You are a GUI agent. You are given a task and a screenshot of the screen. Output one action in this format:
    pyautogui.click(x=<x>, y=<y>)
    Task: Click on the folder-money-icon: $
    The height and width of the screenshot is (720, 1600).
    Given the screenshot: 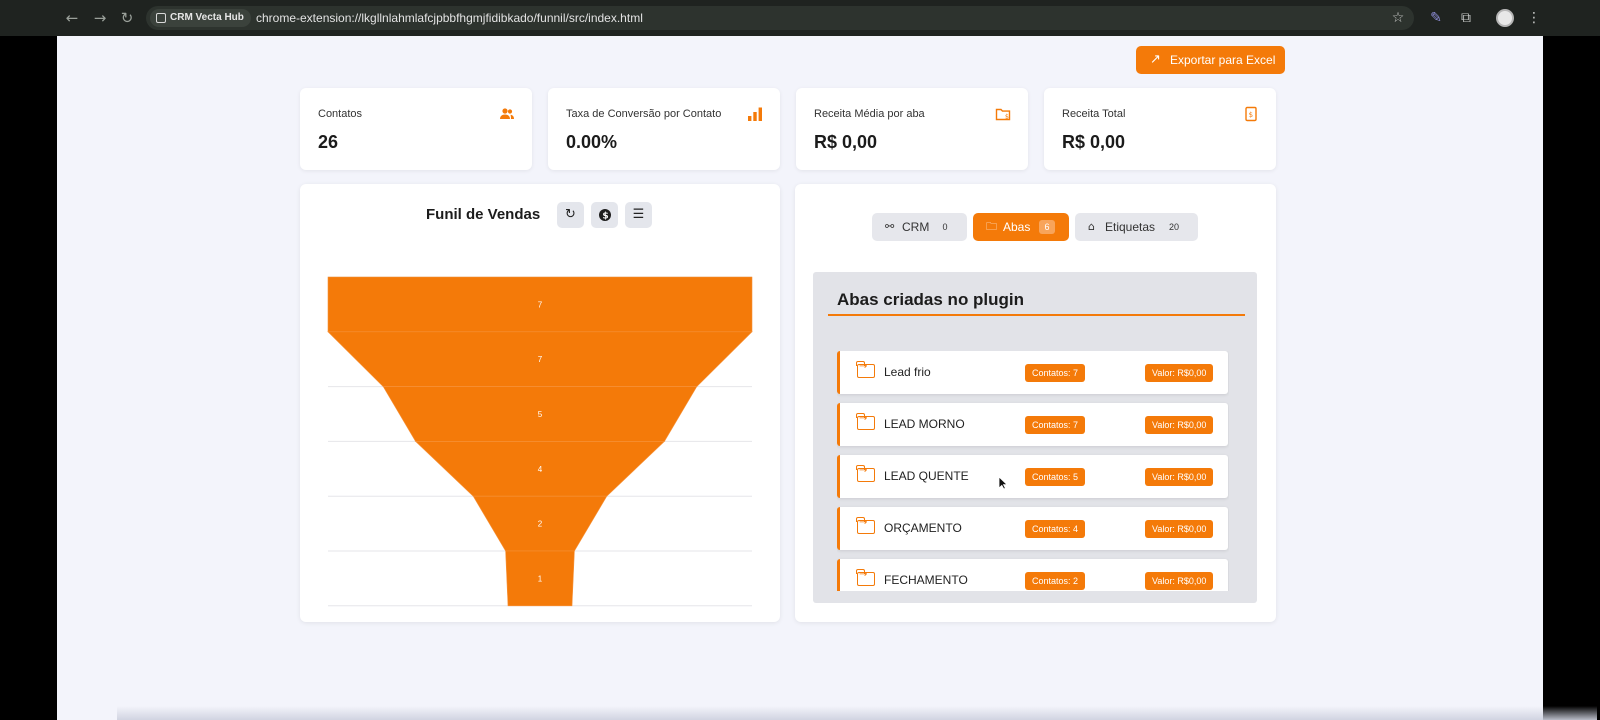 What is the action you would take?
    pyautogui.click(x=1003, y=114)
    